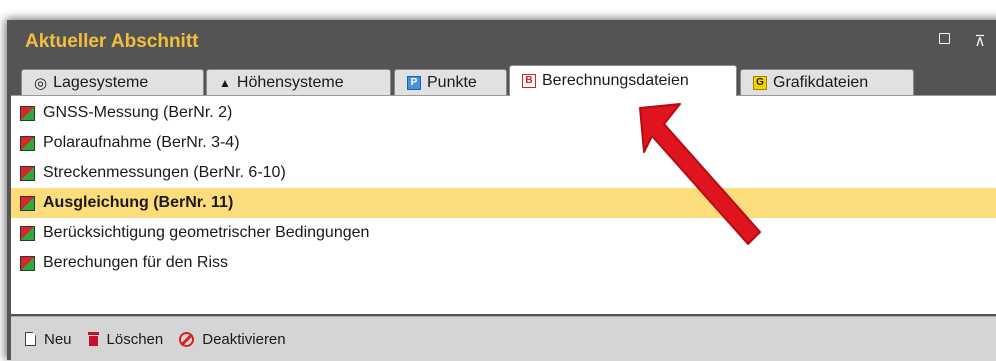 Image resolution: width=996 pixels, height=361 pixels. What do you see at coordinates (135, 339) in the screenshot?
I see `delete-label: Löschen` at bounding box center [135, 339].